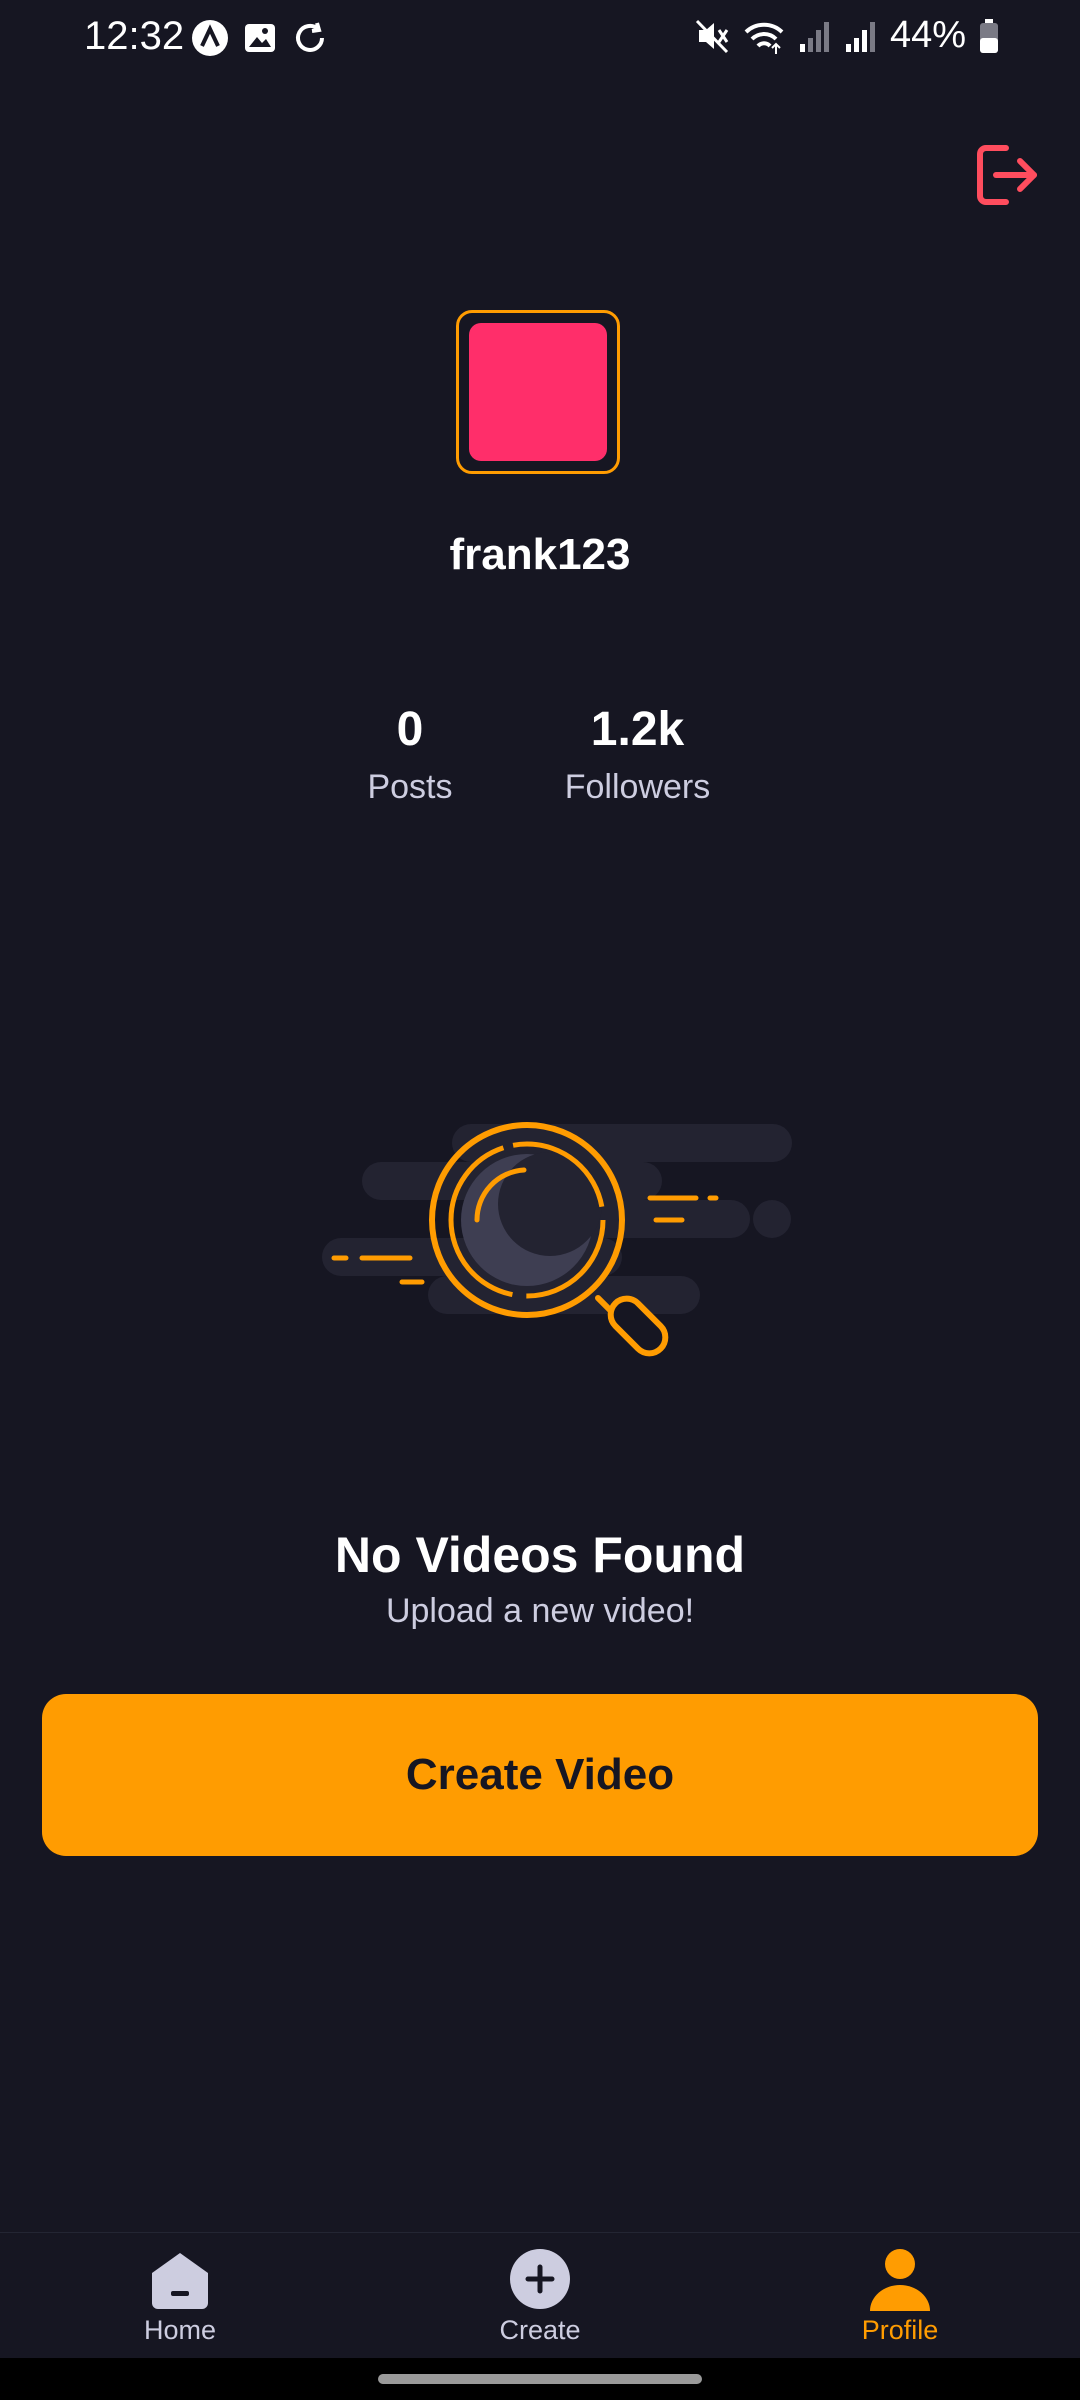  I want to click on gallery-icon, so click(260, 38).